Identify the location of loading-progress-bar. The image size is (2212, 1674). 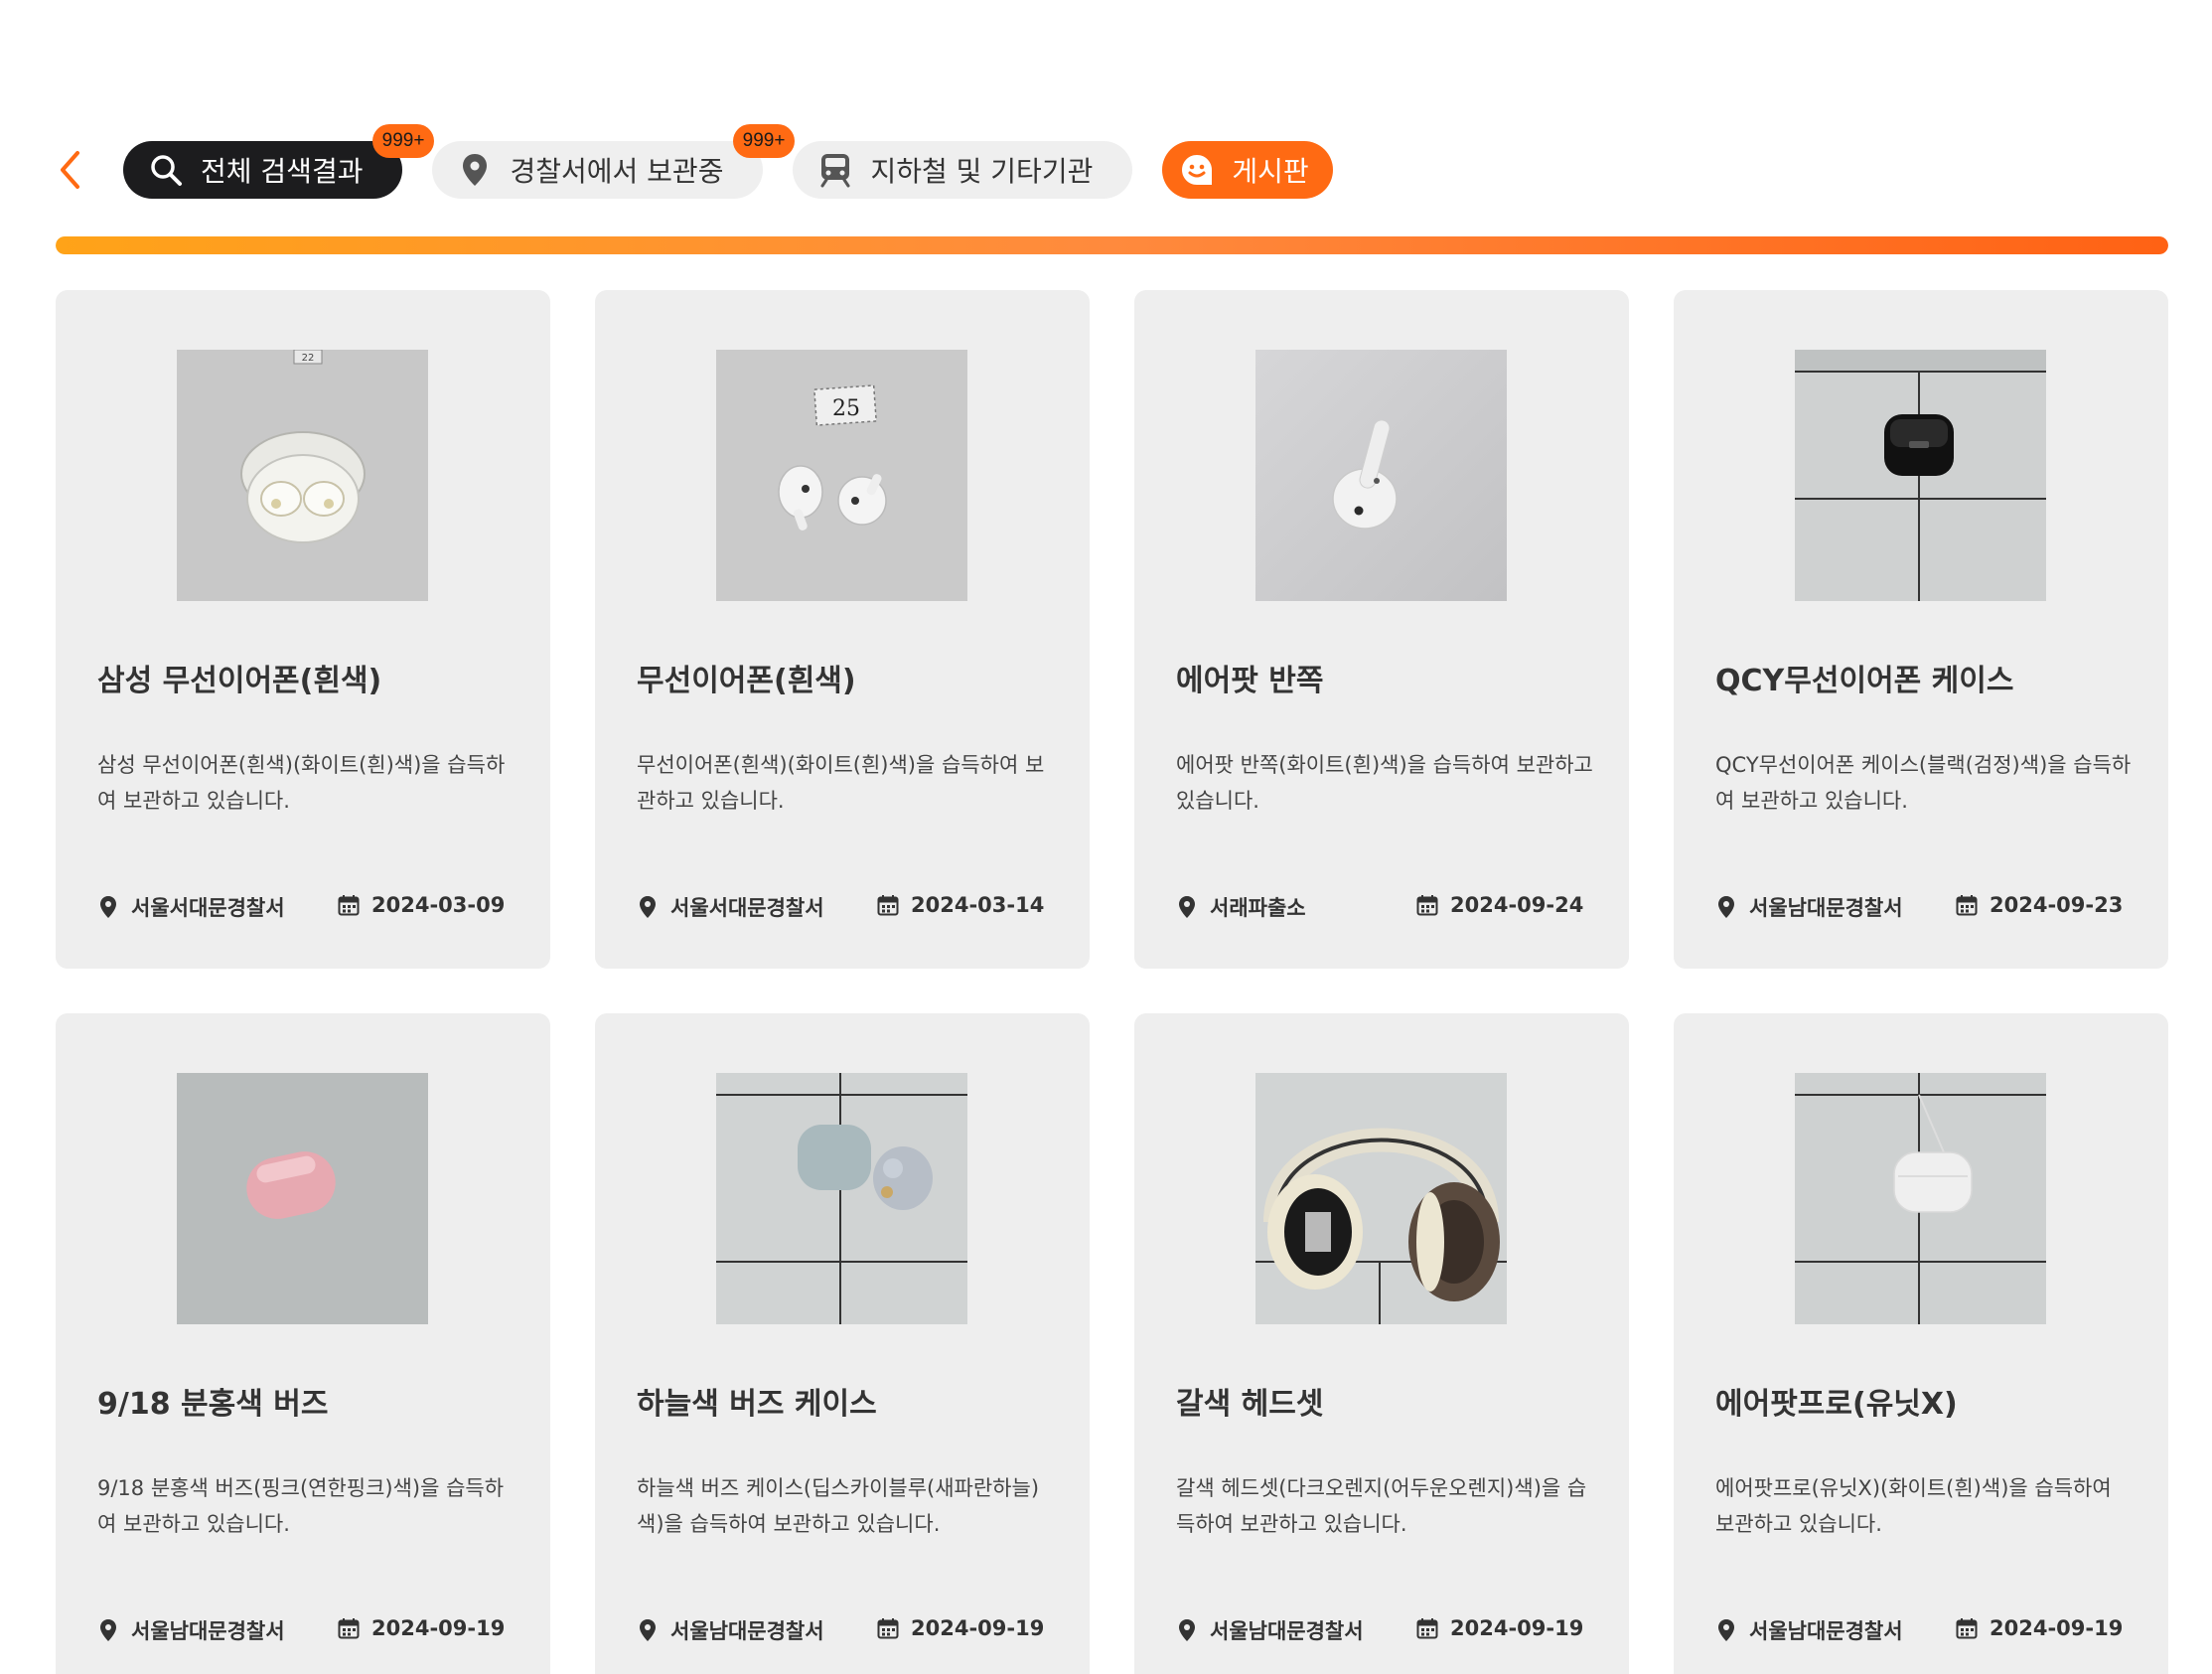
(1112, 245).